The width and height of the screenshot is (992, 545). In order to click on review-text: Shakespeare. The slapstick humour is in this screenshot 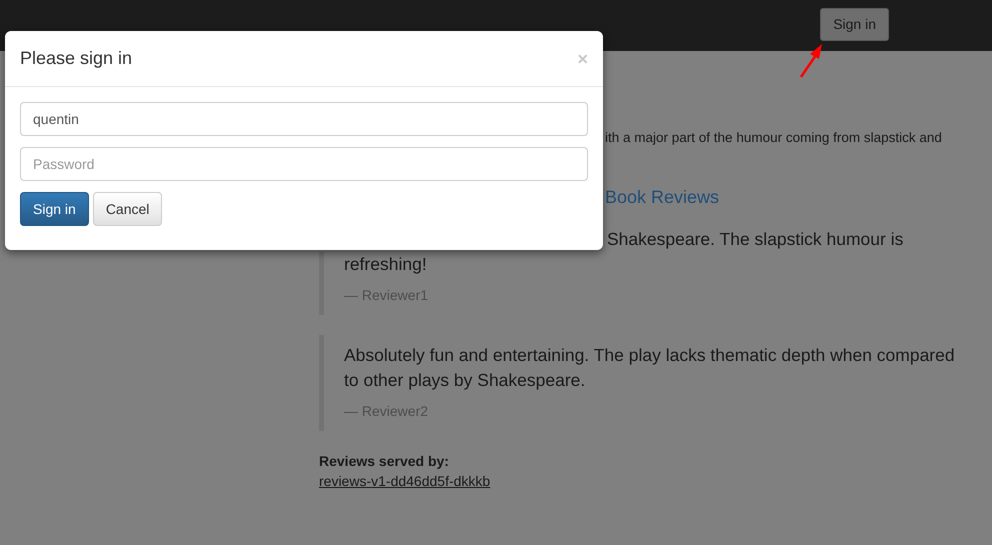, I will do `click(755, 239)`.